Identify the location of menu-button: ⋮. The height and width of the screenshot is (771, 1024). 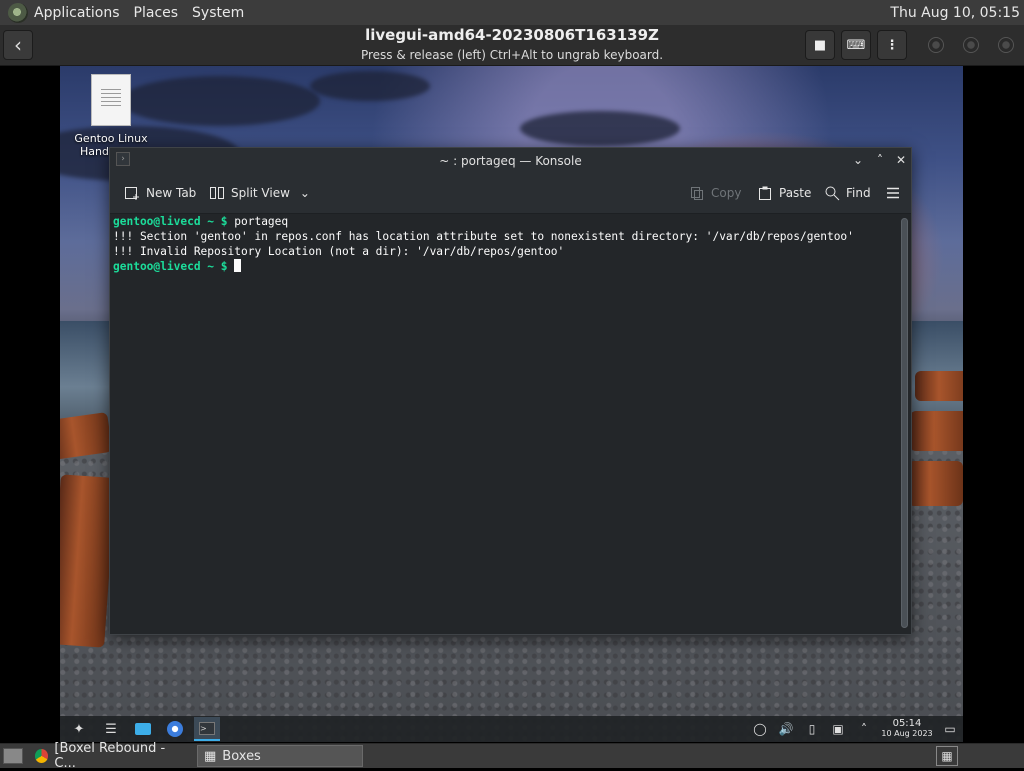
(892, 45).